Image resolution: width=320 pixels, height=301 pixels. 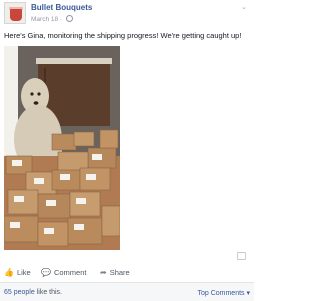 I want to click on like-label: Like, so click(x=23, y=272).